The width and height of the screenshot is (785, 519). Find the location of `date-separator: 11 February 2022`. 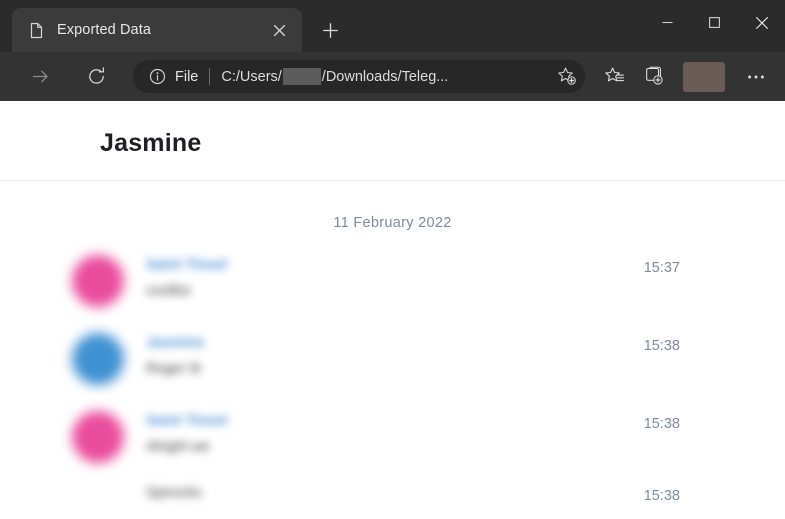

date-separator: 11 February 2022 is located at coordinates (392, 214).